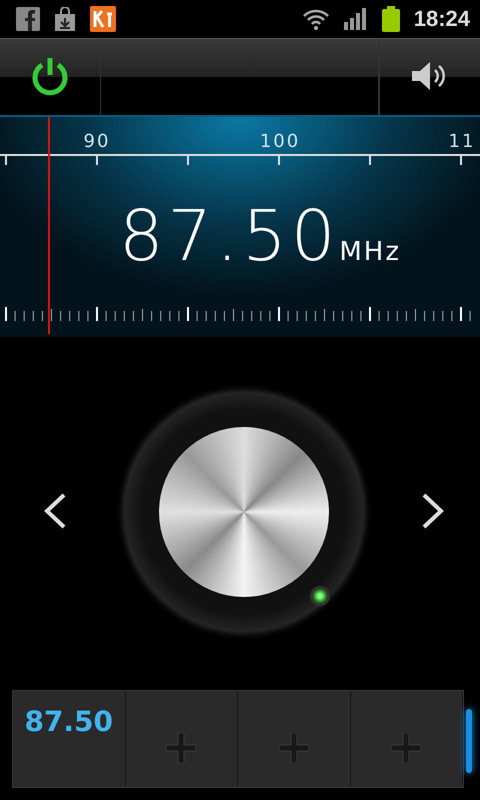 The width and height of the screenshot is (480, 800). I want to click on shopping-bag-icon, so click(65, 19).